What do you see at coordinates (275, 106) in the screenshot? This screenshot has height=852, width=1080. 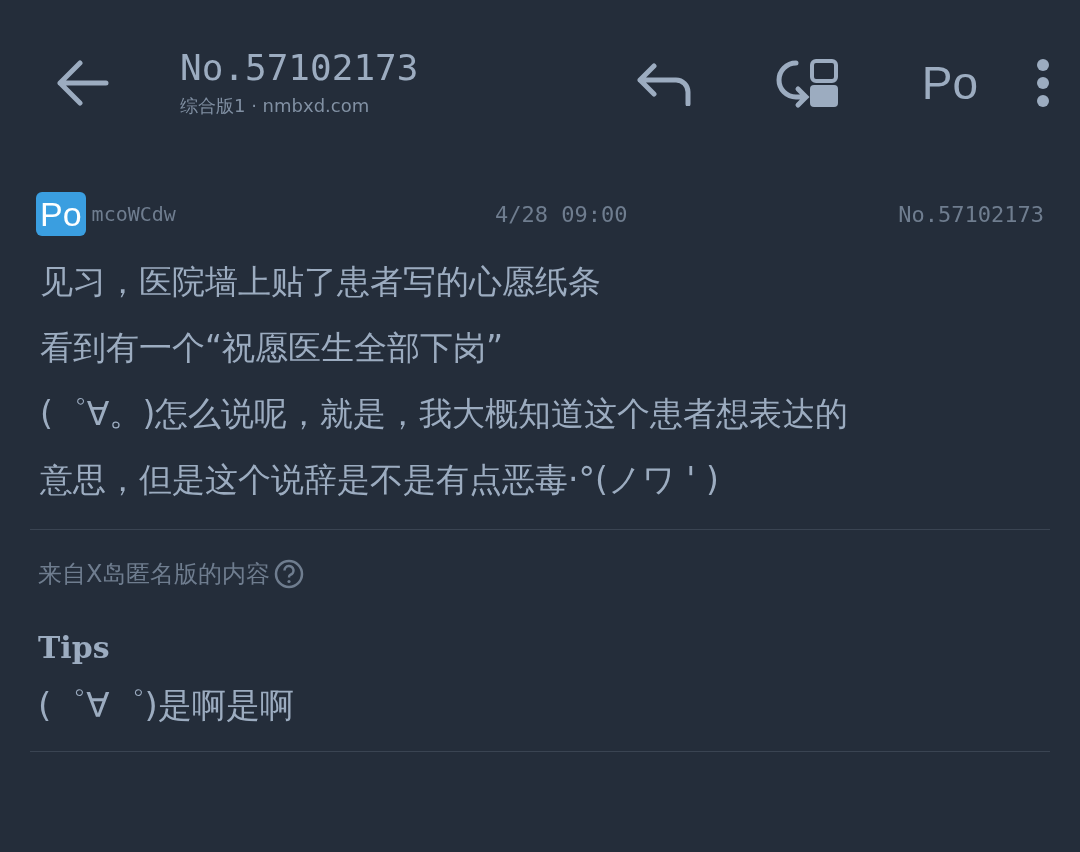 I see `board-subtitle: 综合版1 · nmbxd.com` at bounding box center [275, 106].